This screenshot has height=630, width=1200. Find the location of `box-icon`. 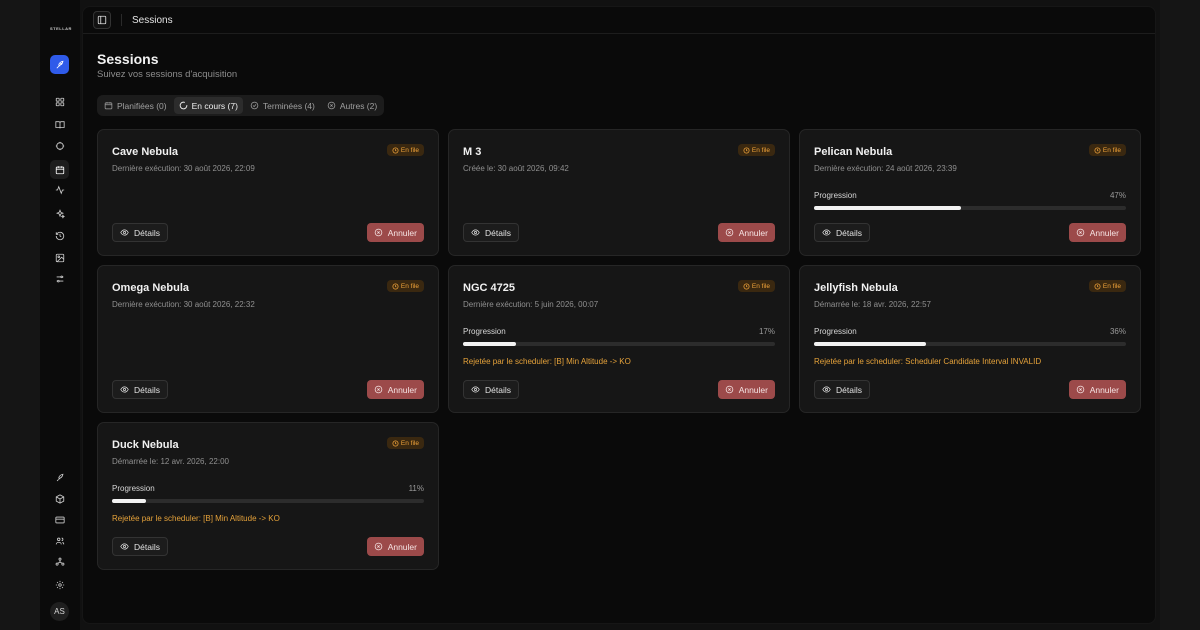

box-icon is located at coordinates (59, 498).